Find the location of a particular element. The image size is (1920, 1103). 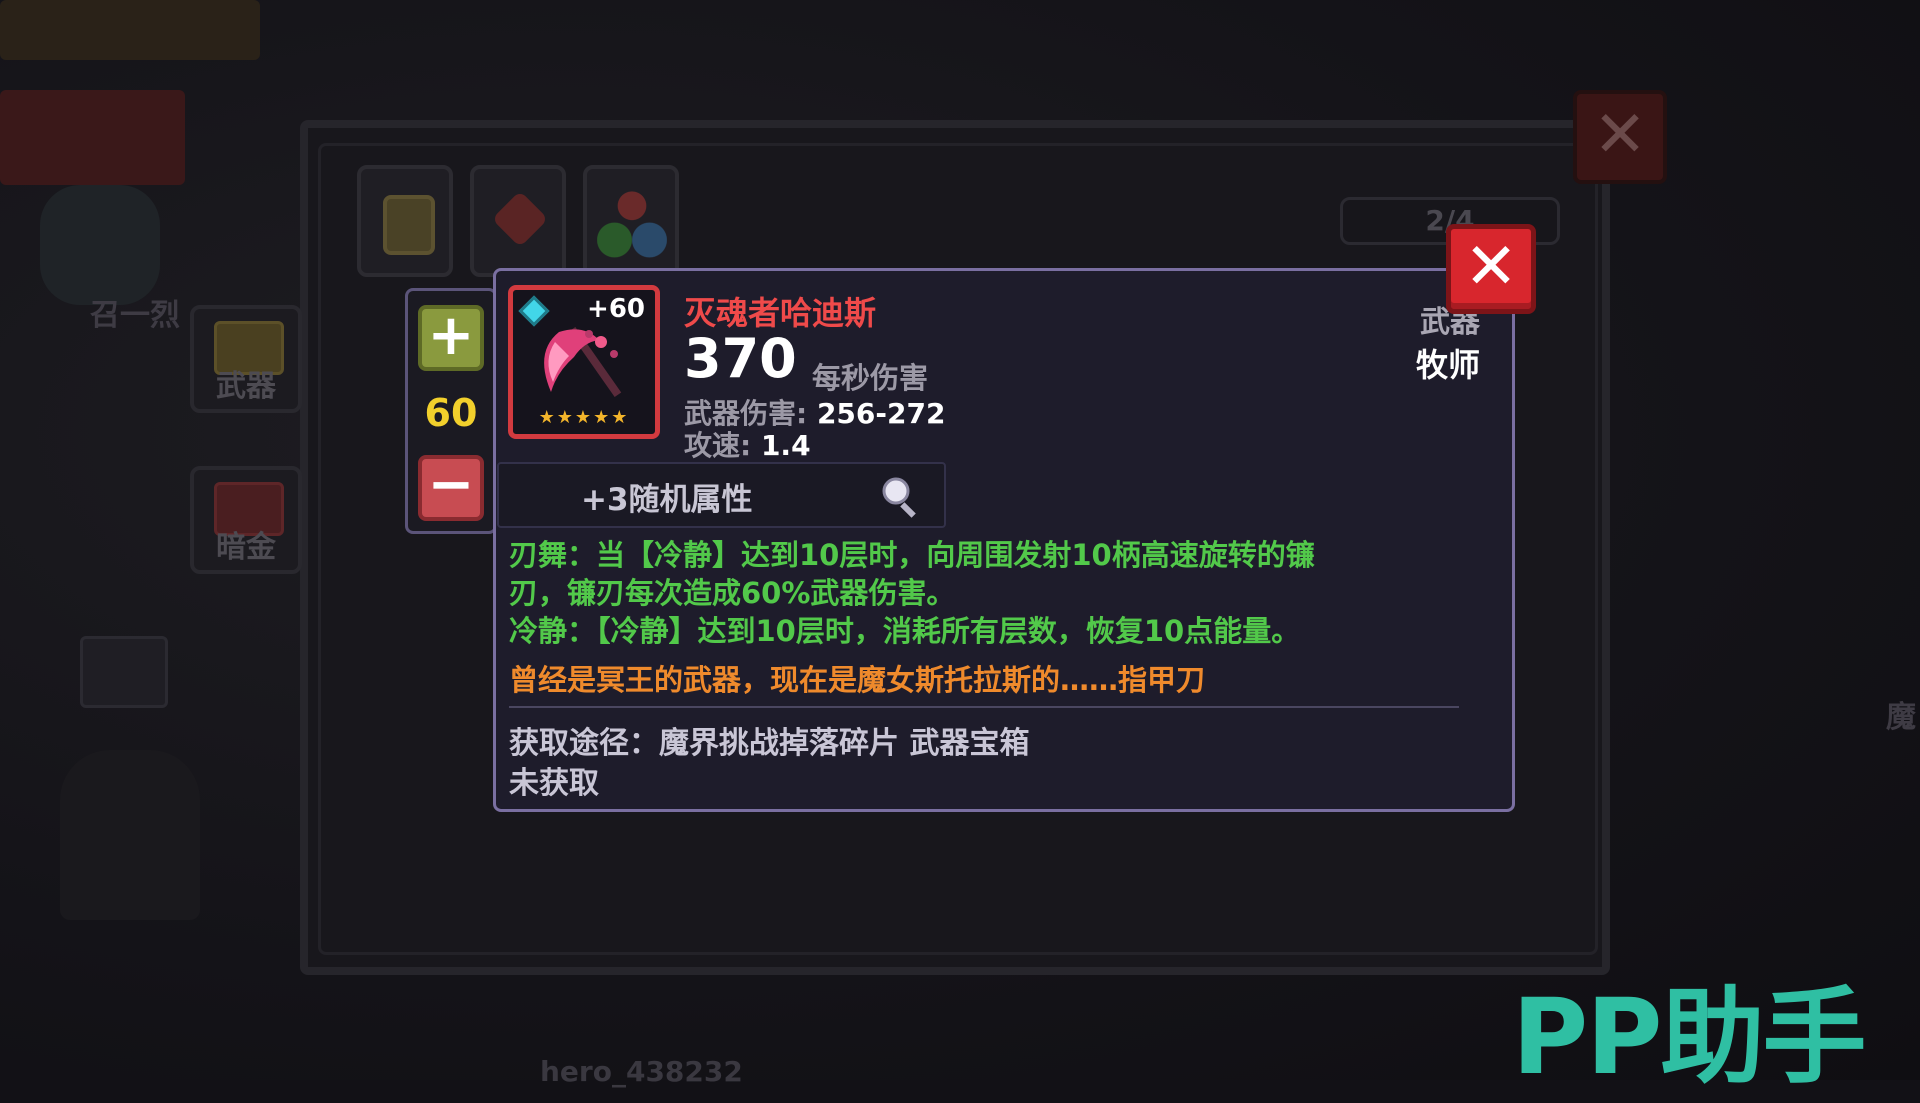

item-icon-frame: +60 ★★★★★ is located at coordinates (584, 362).